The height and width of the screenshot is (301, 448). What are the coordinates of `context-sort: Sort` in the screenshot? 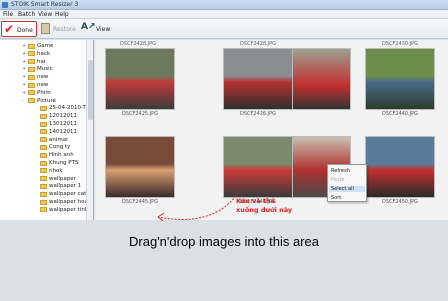 It's located at (336, 198).